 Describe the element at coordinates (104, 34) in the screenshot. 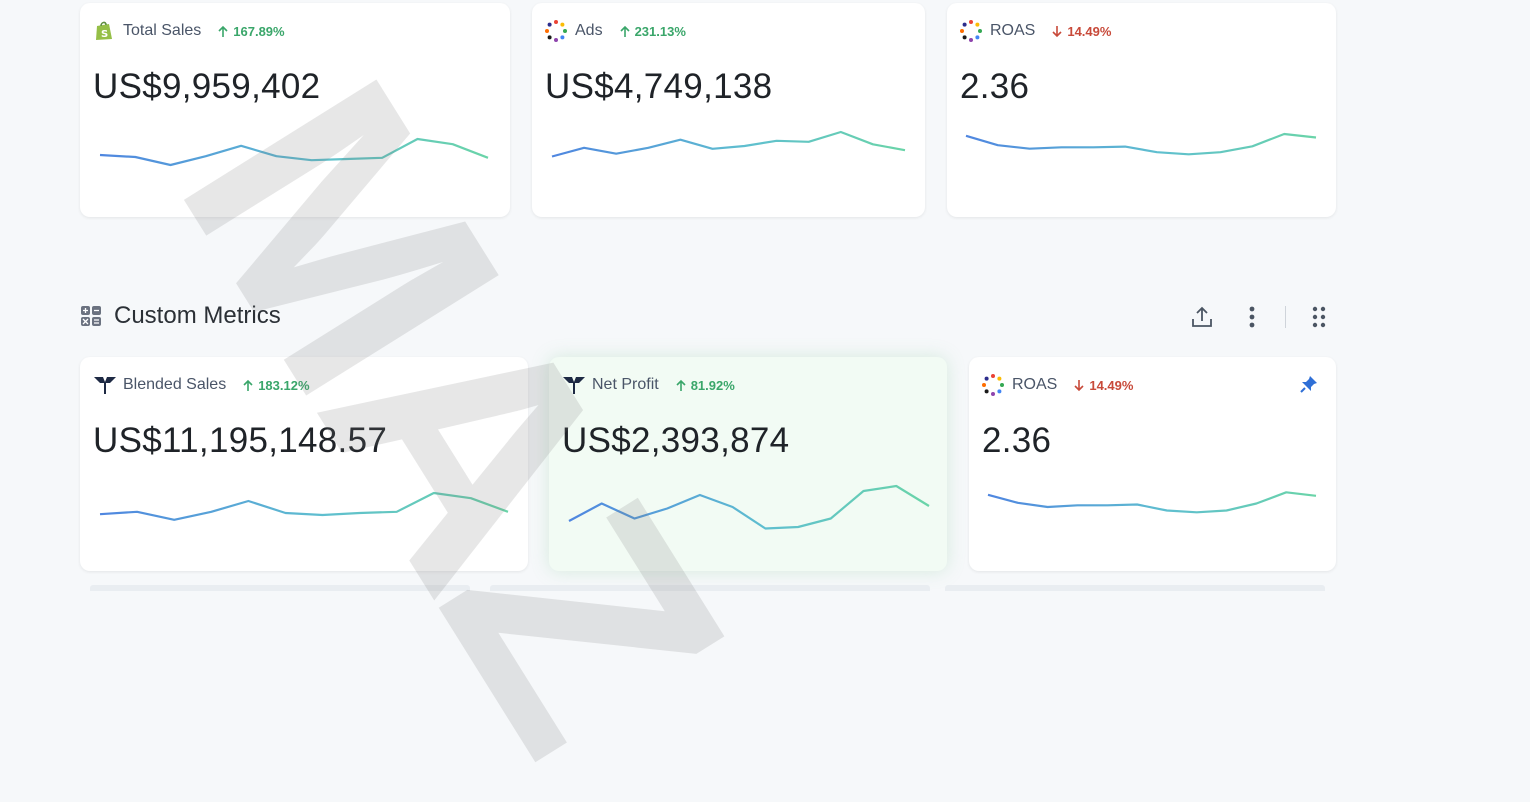

I see `svg-text: S` at that location.